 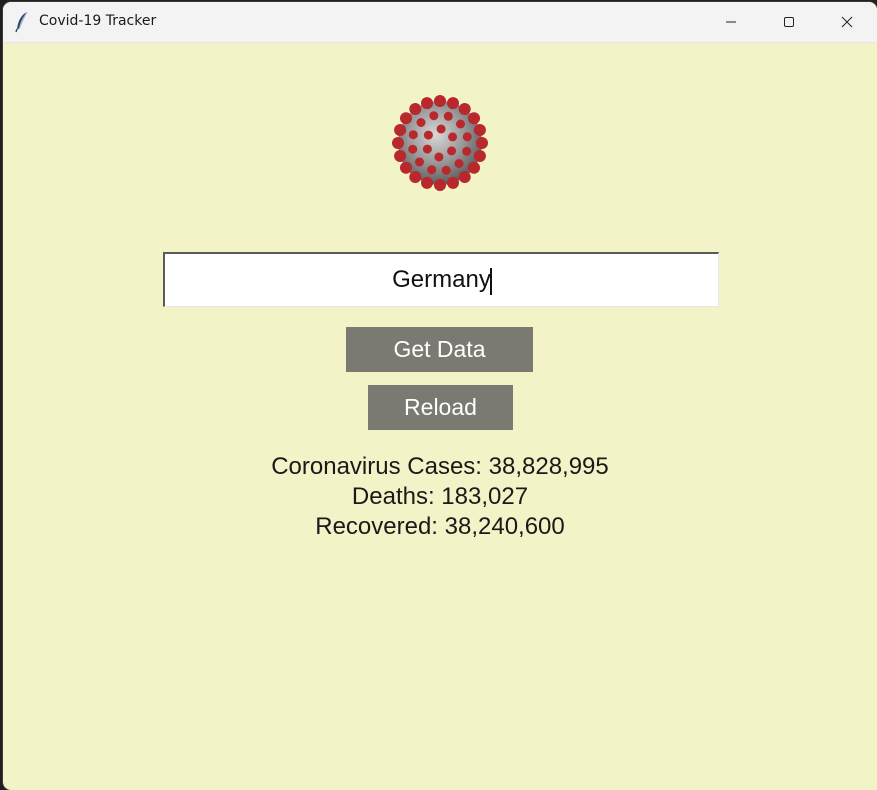 I want to click on maximize-button, so click(x=789, y=22).